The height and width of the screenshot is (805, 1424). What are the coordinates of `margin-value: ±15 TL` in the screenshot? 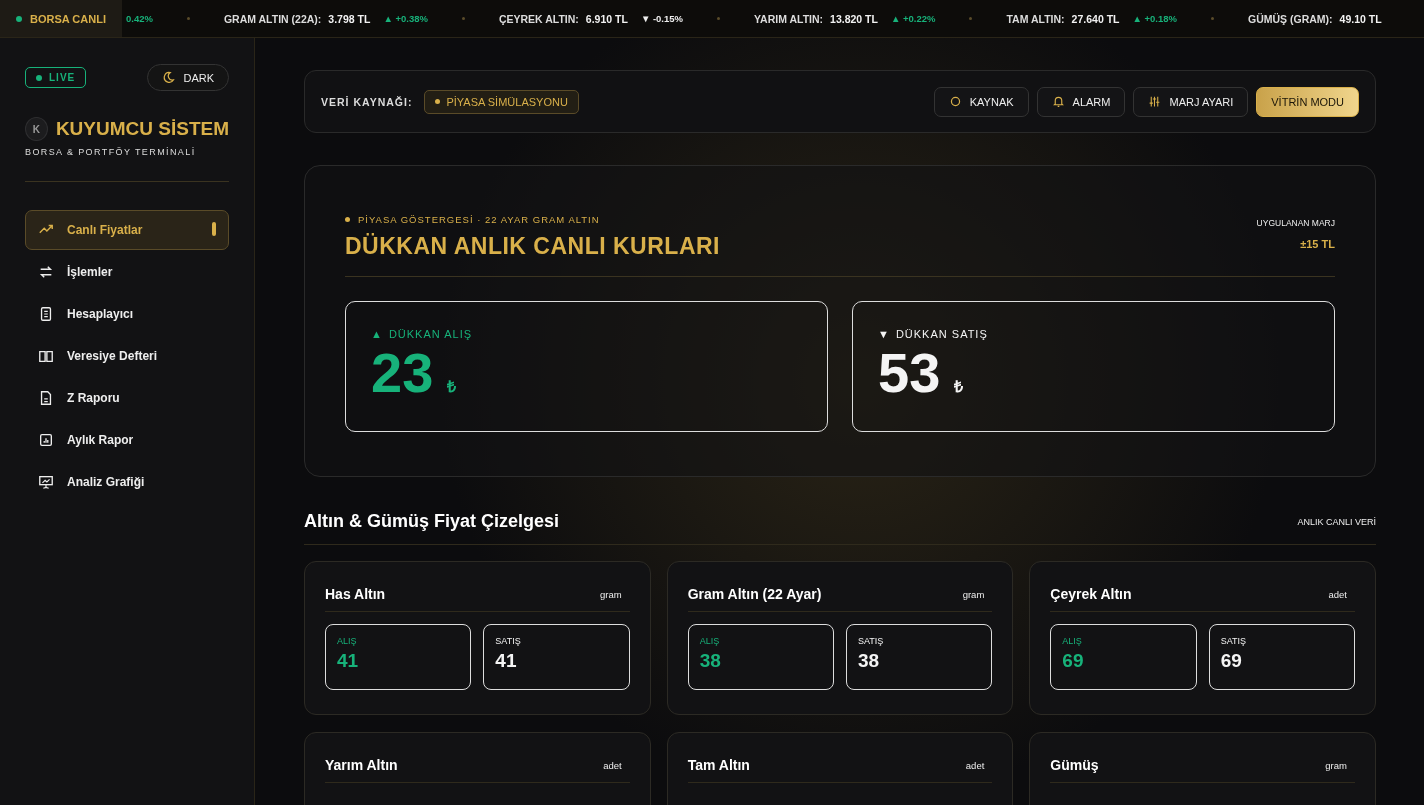 It's located at (1317, 244).